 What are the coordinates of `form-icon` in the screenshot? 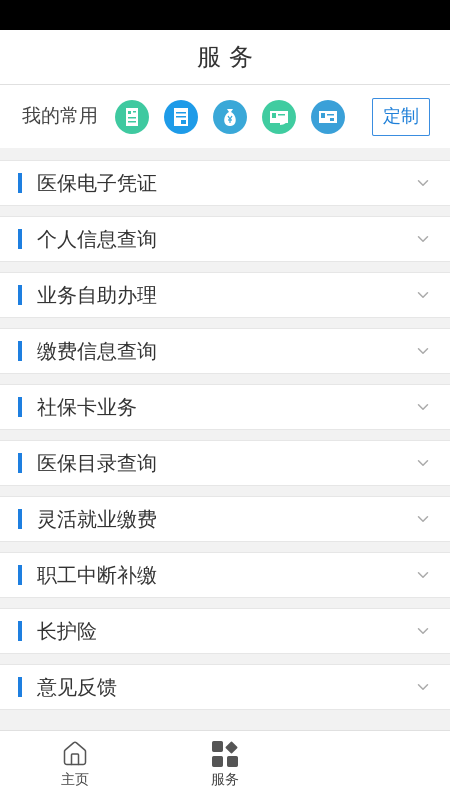 It's located at (132, 117).